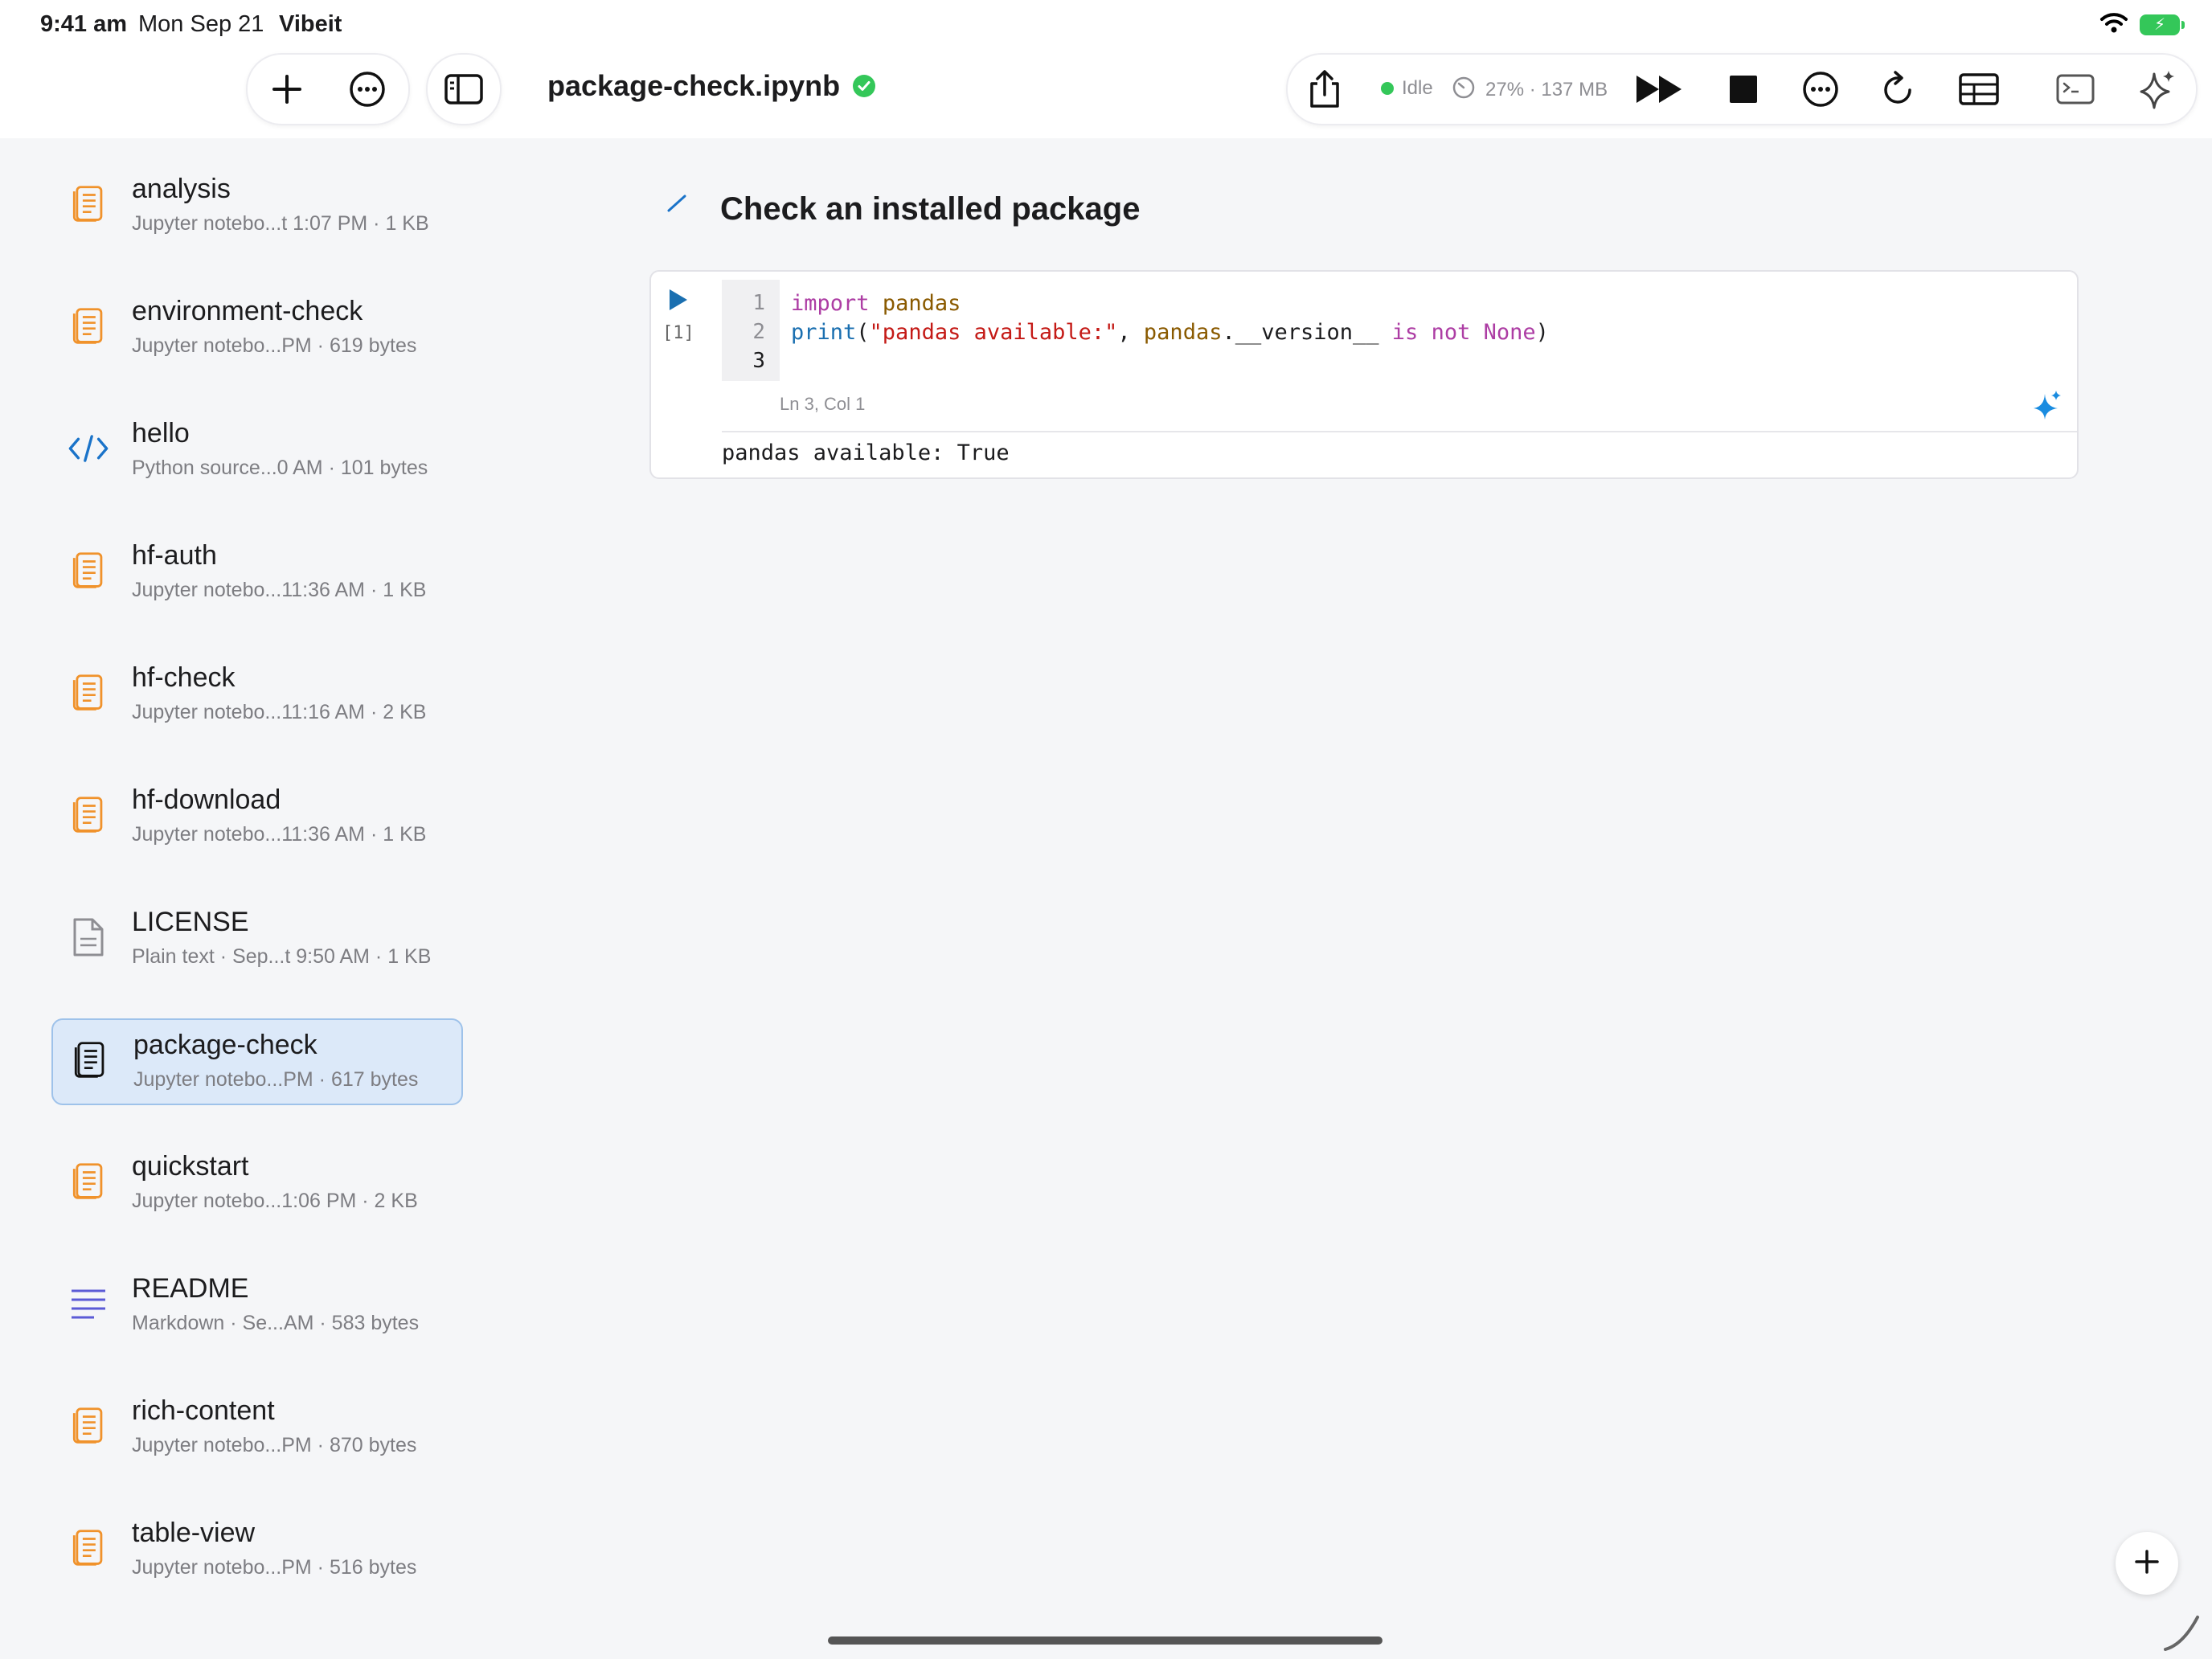 This screenshot has width=2212, height=1659. Describe the element at coordinates (1387, 88) in the screenshot. I see `kernel-status-dot` at that location.